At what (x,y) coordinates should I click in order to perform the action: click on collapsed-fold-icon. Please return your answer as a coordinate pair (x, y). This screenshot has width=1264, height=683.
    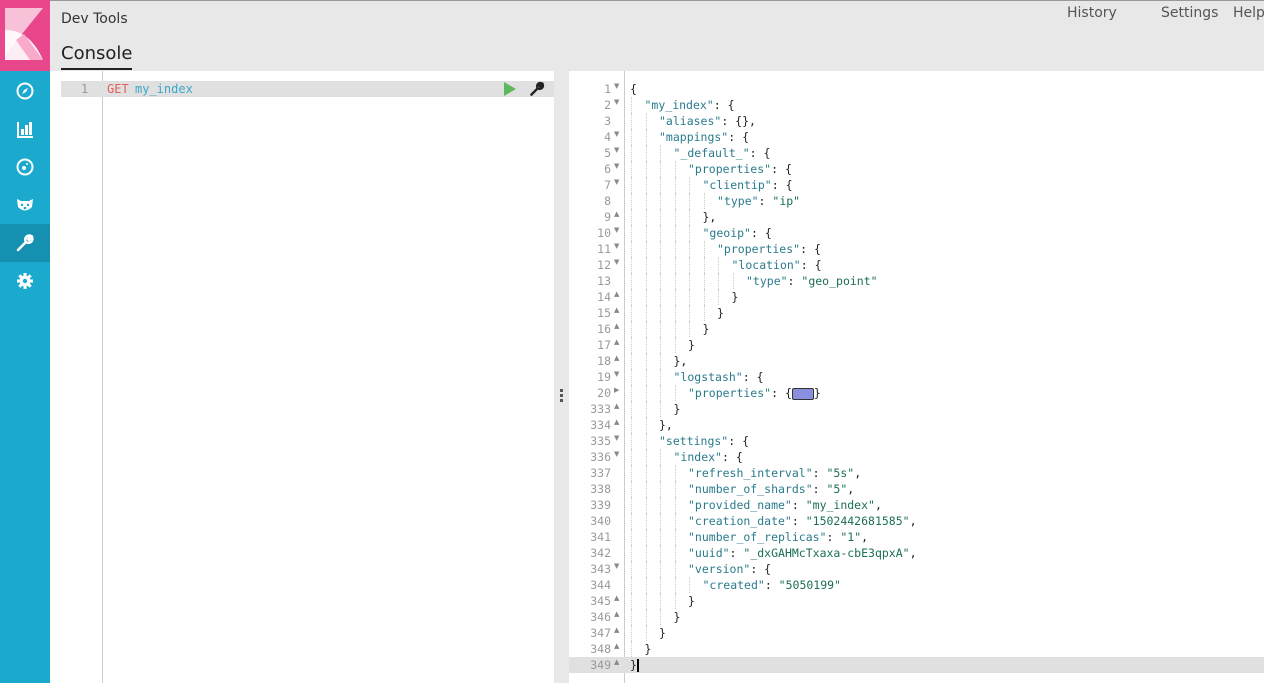
    Looking at the image, I should click on (802, 393).